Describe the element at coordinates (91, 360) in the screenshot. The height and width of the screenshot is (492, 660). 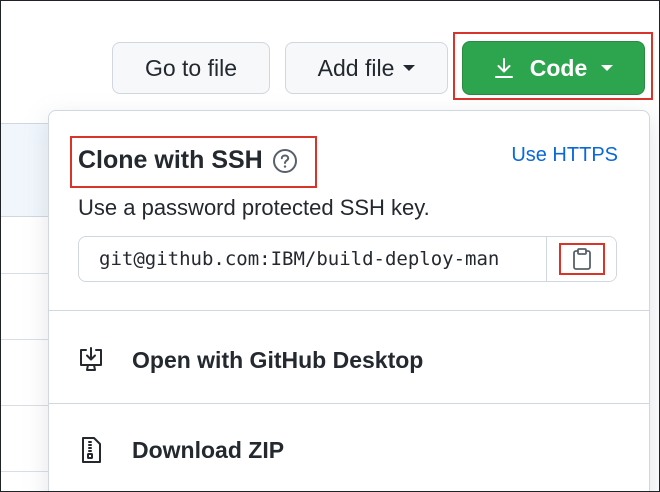
I see `desktop-download-icon` at that location.